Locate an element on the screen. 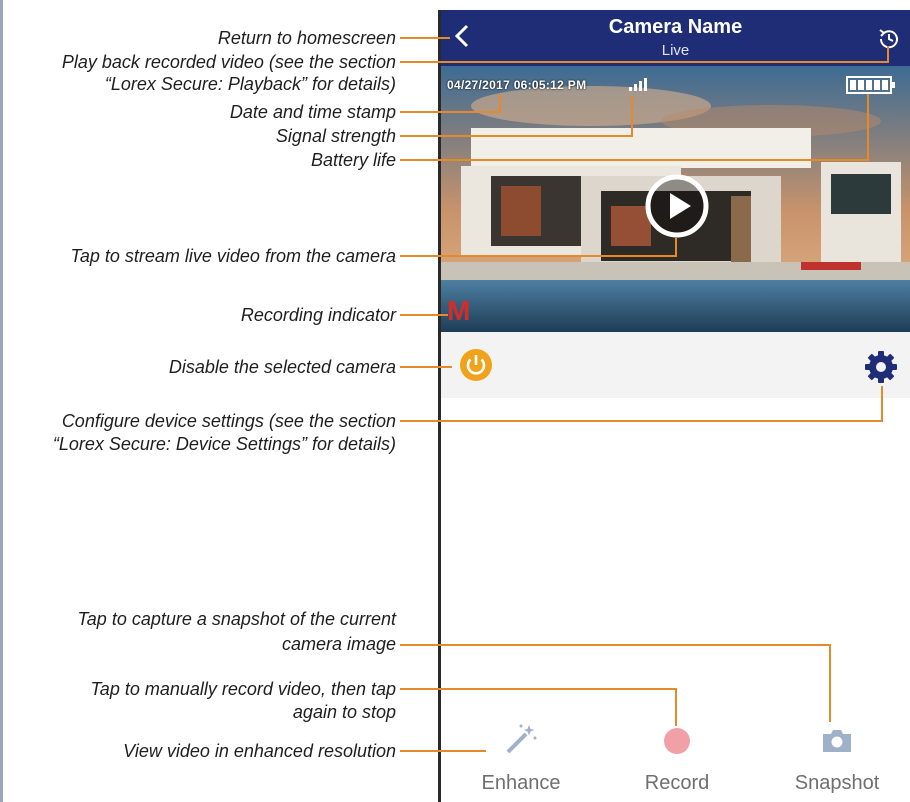 This screenshot has height=802, width=910. callout-stream: Tap to stream live video from the camera is located at coordinates (233, 256).